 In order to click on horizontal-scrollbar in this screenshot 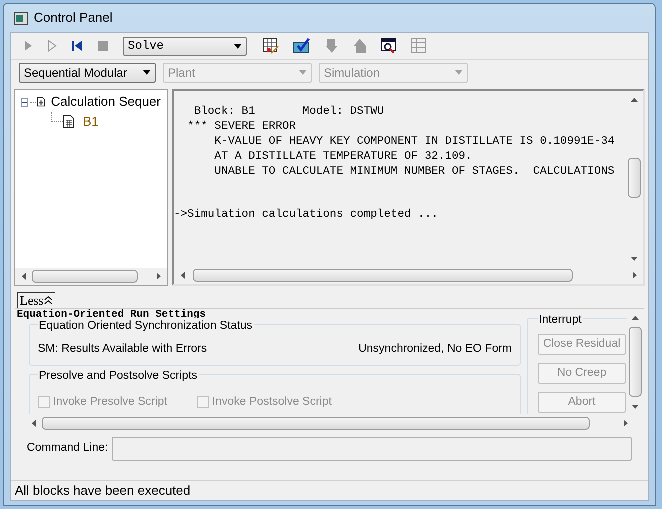, I will do `click(91, 276)`.